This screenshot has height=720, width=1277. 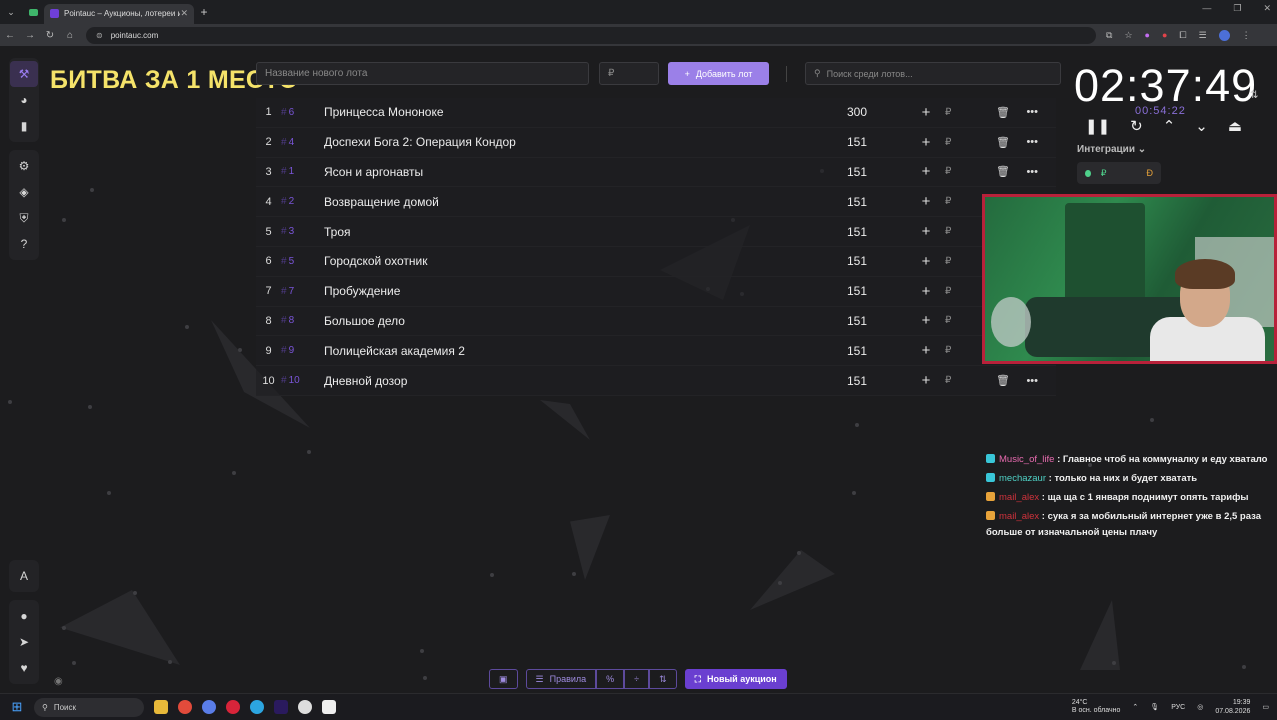 What do you see at coordinates (1206, 8) in the screenshot?
I see `minimize-icon: —` at bounding box center [1206, 8].